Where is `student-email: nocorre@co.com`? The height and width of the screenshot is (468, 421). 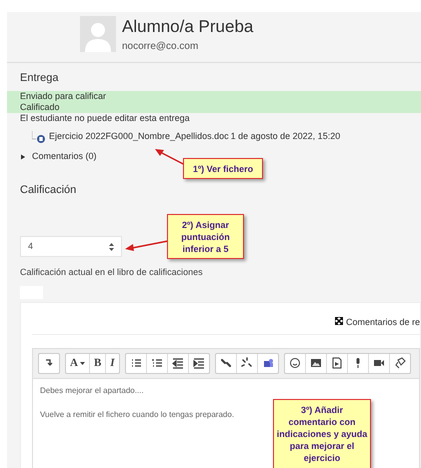
student-email: nocorre@co.com is located at coordinates (161, 47).